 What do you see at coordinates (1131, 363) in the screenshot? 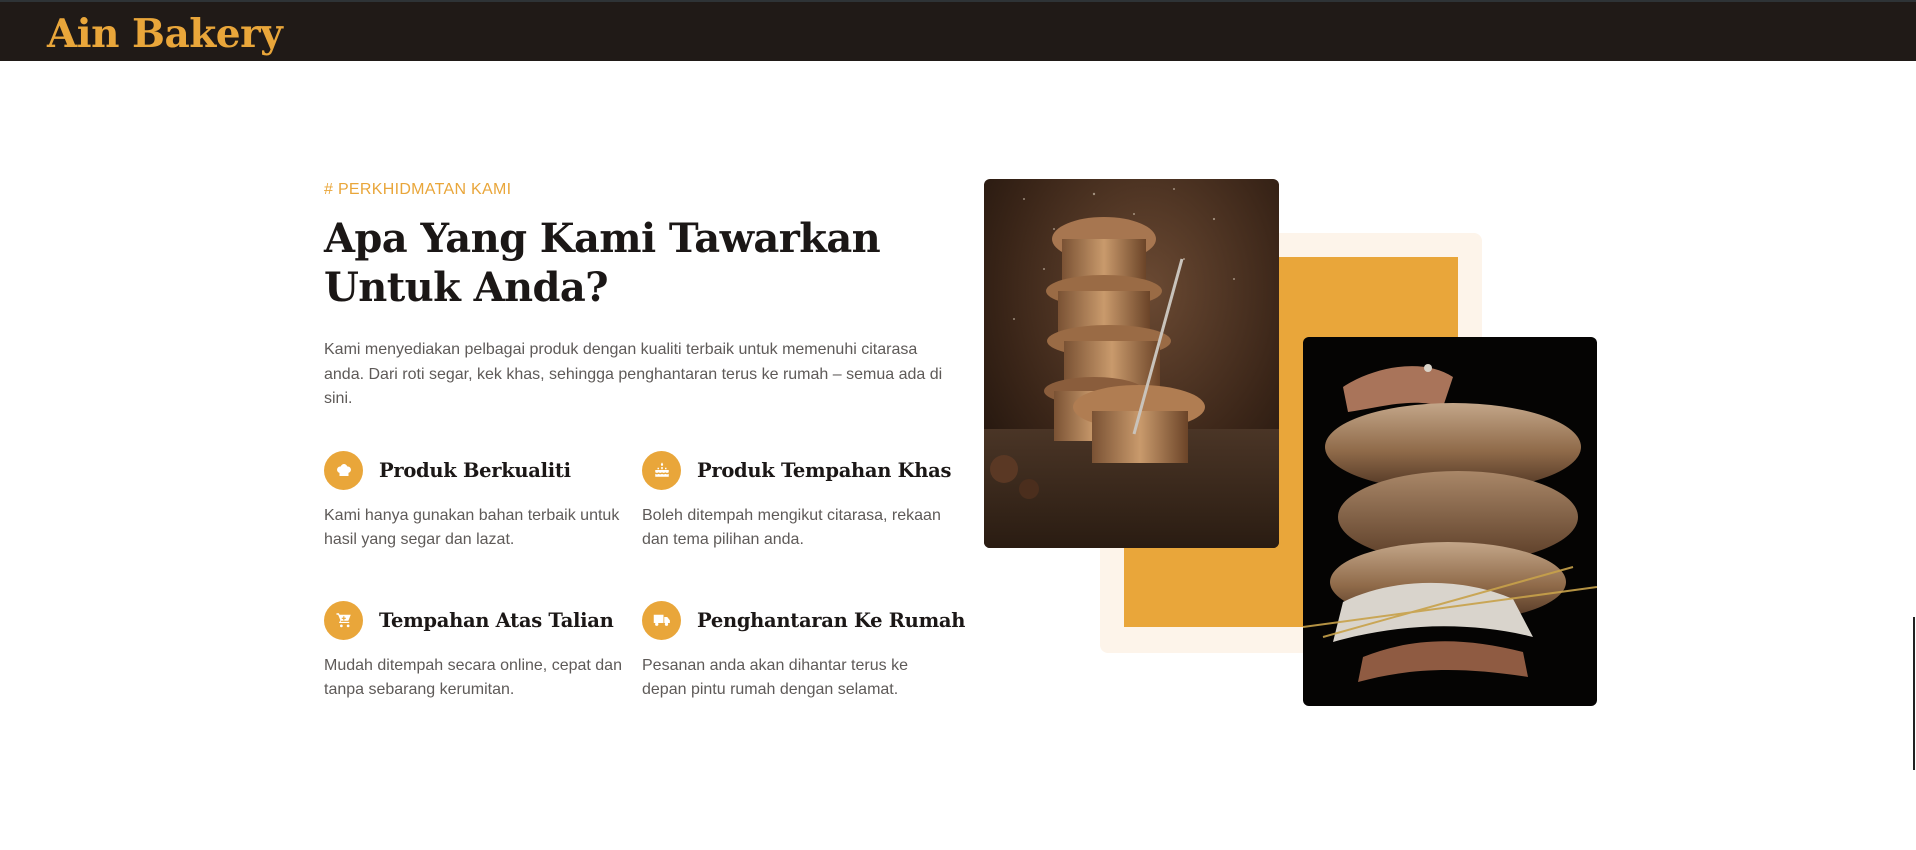
I see `cupcakes-photo` at bounding box center [1131, 363].